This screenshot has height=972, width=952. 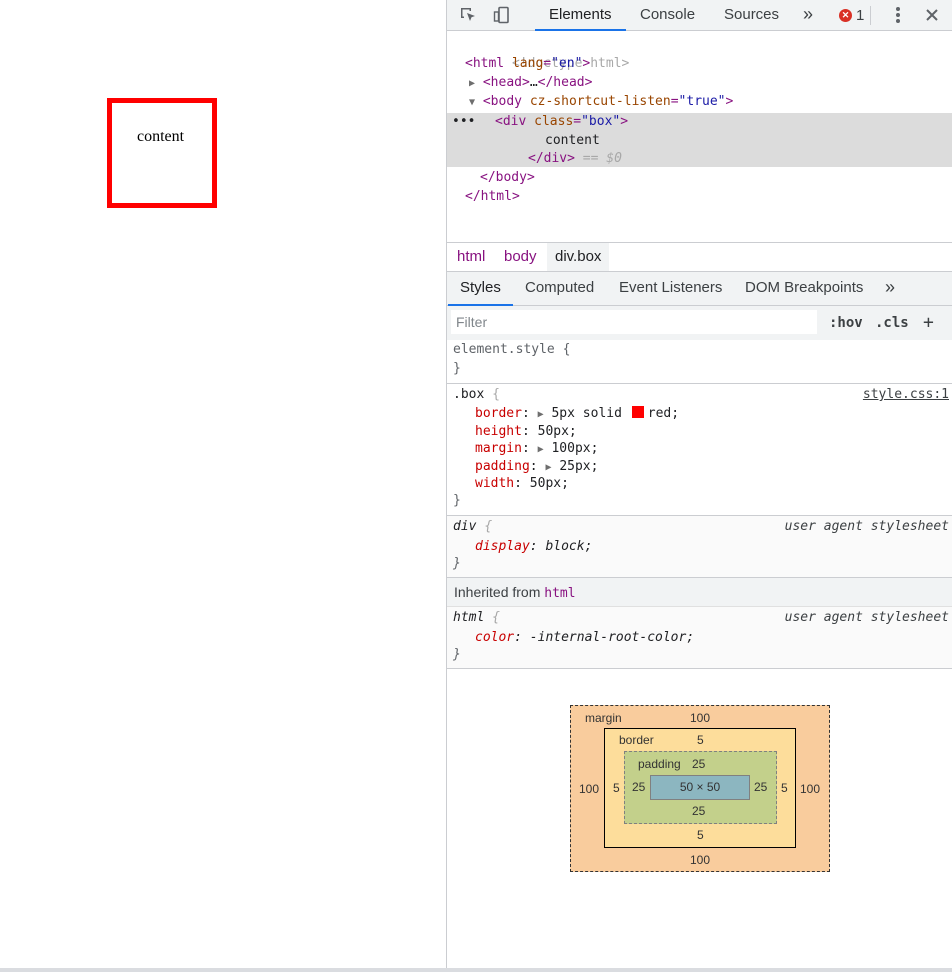 I want to click on tab-event-listeners: Event Listeners, so click(x=670, y=289).